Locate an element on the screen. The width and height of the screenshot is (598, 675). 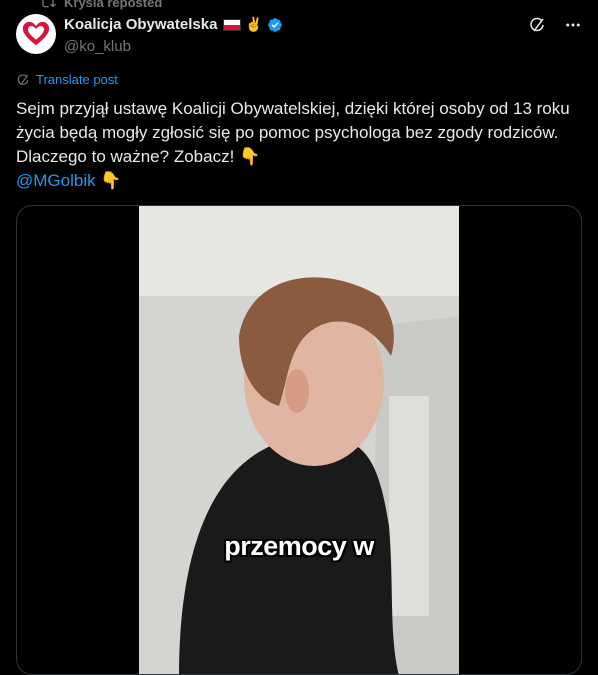
repost-label: Krysia reposted is located at coordinates (113, 5).